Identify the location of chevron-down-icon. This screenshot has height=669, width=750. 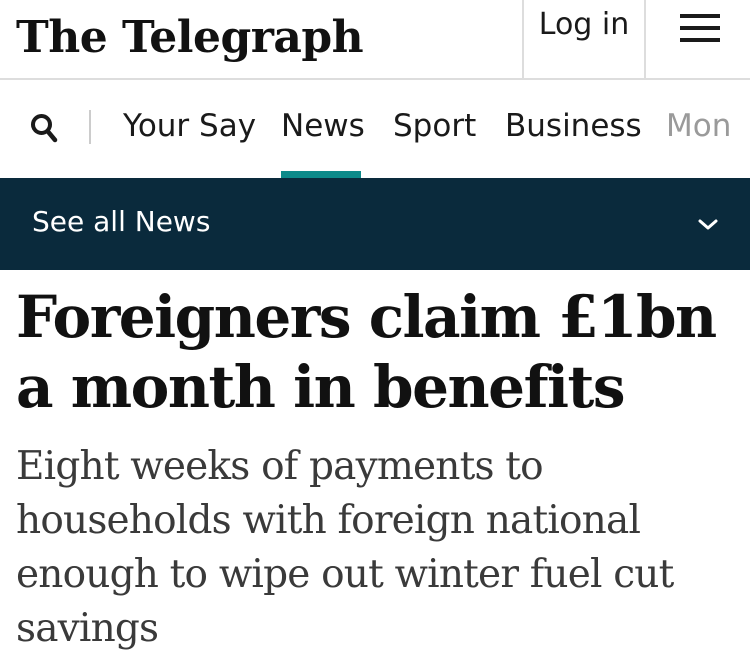
(708, 224).